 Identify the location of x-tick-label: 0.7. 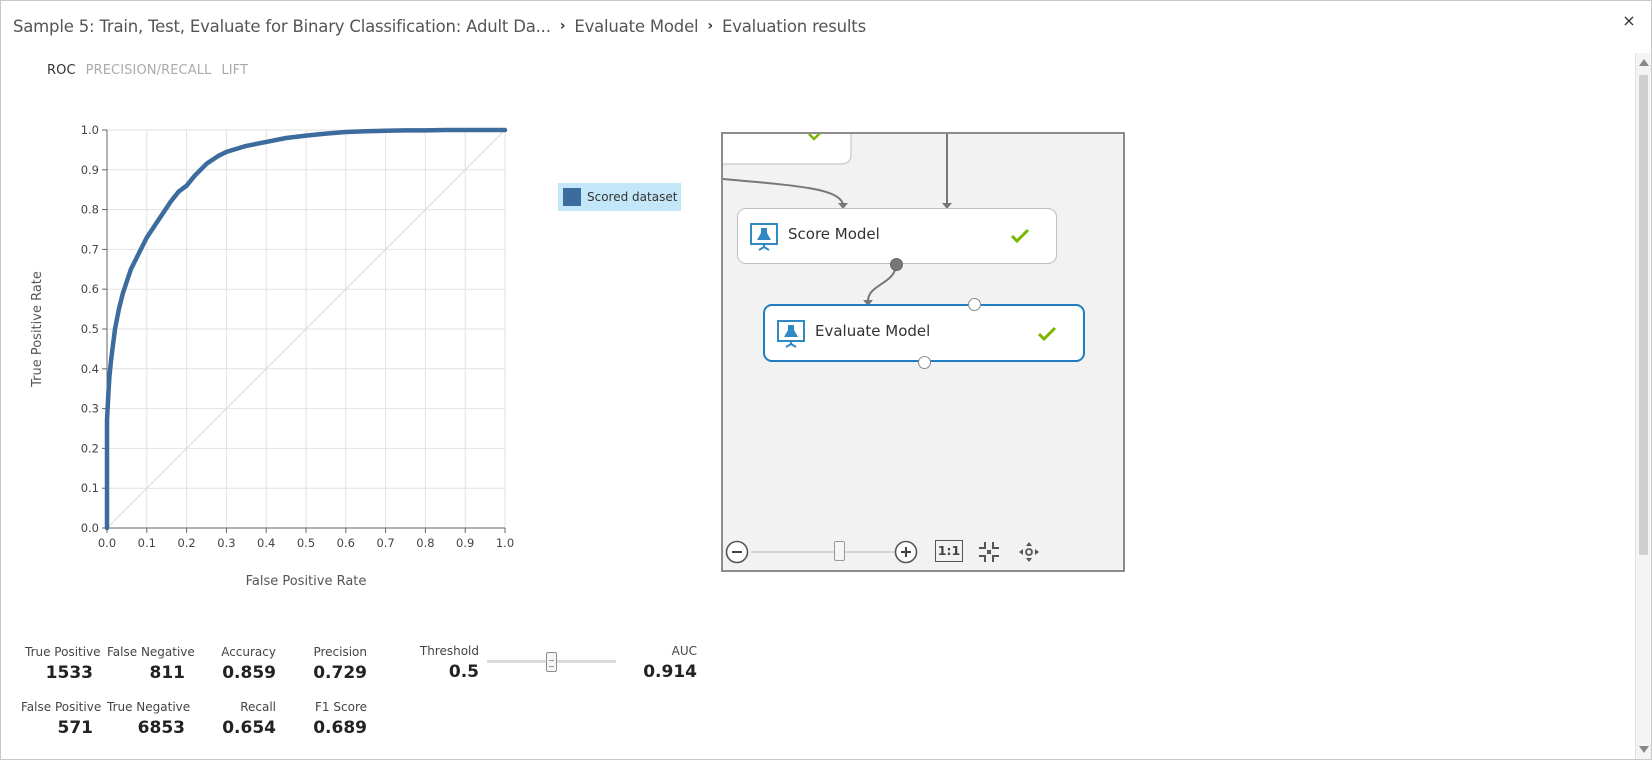
(385, 543).